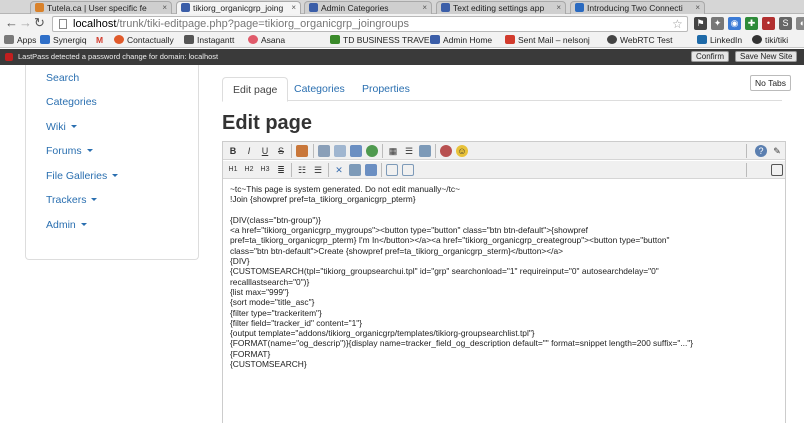  What do you see at coordinates (637, 7) in the screenshot?
I see `browser-tab-introducing: Introducing Two Connecti ×` at bounding box center [637, 7].